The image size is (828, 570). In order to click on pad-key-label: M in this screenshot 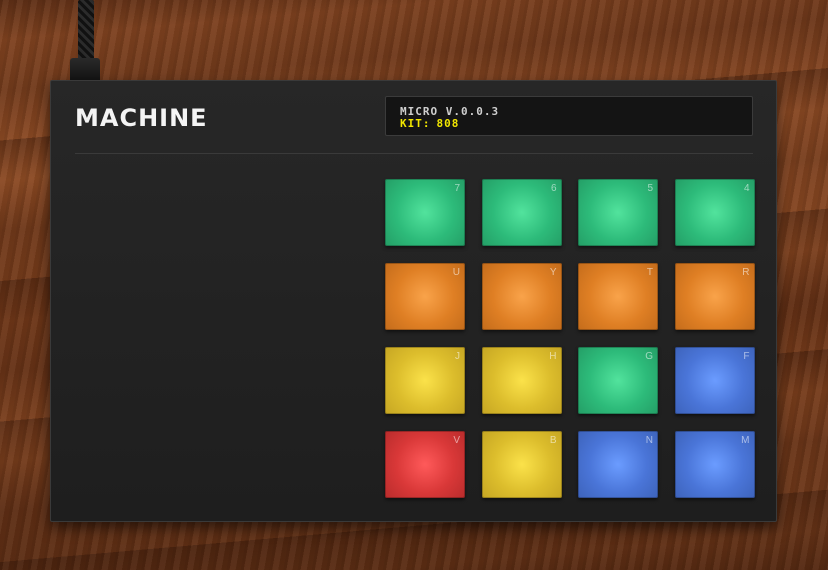, I will do `click(745, 440)`.